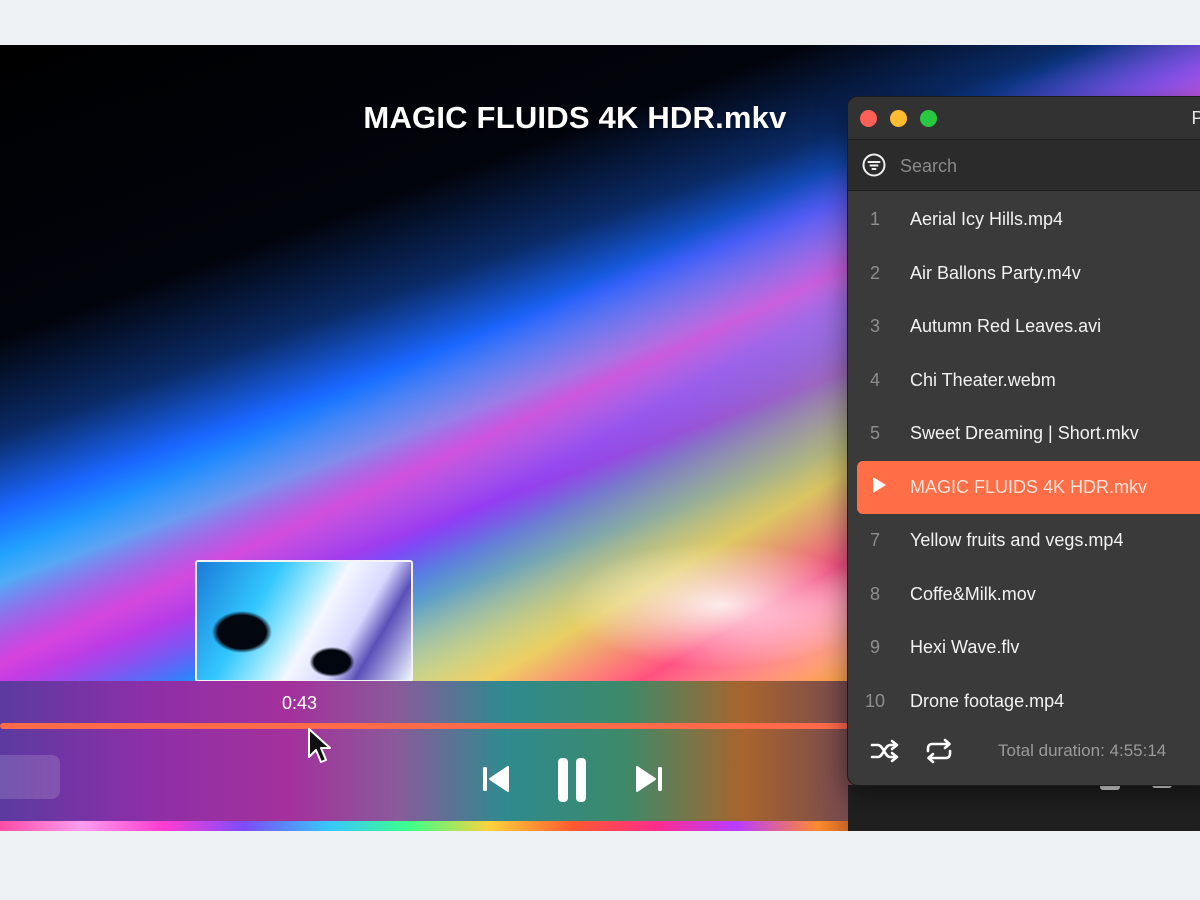 This screenshot has width=1200, height=900. Describe the element at coordinates (875, 647) in the screenshot. I see `item-number: 9` at that location.